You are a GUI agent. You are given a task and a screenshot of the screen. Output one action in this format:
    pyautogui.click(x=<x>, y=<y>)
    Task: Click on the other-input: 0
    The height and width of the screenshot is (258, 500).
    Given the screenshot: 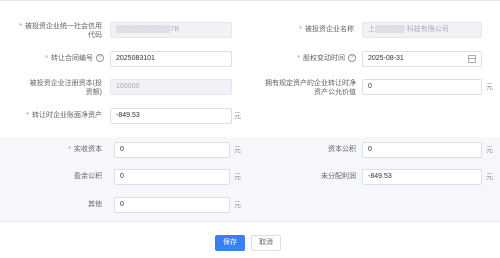 What is the action you would take?
    pyautogui.click(x=172, y=205)
    